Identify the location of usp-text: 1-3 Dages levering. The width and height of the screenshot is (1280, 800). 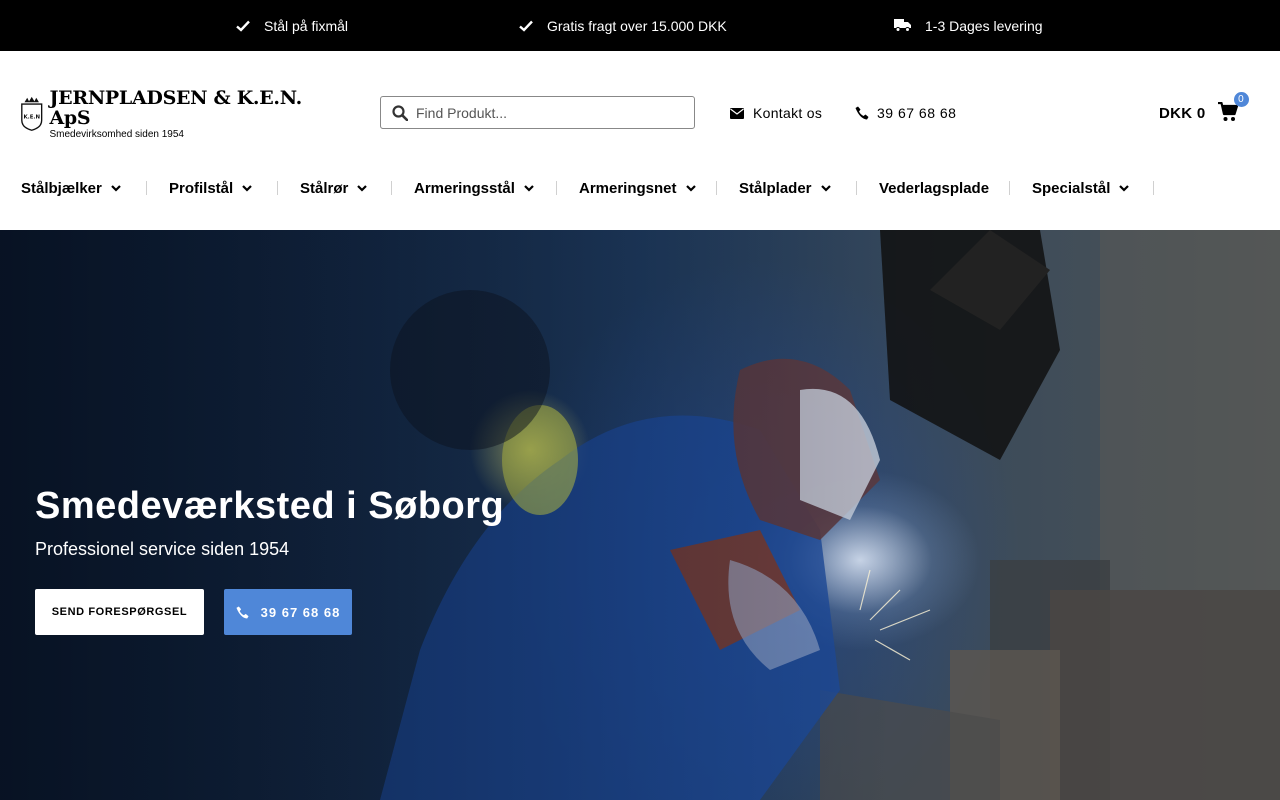
(984, 25).